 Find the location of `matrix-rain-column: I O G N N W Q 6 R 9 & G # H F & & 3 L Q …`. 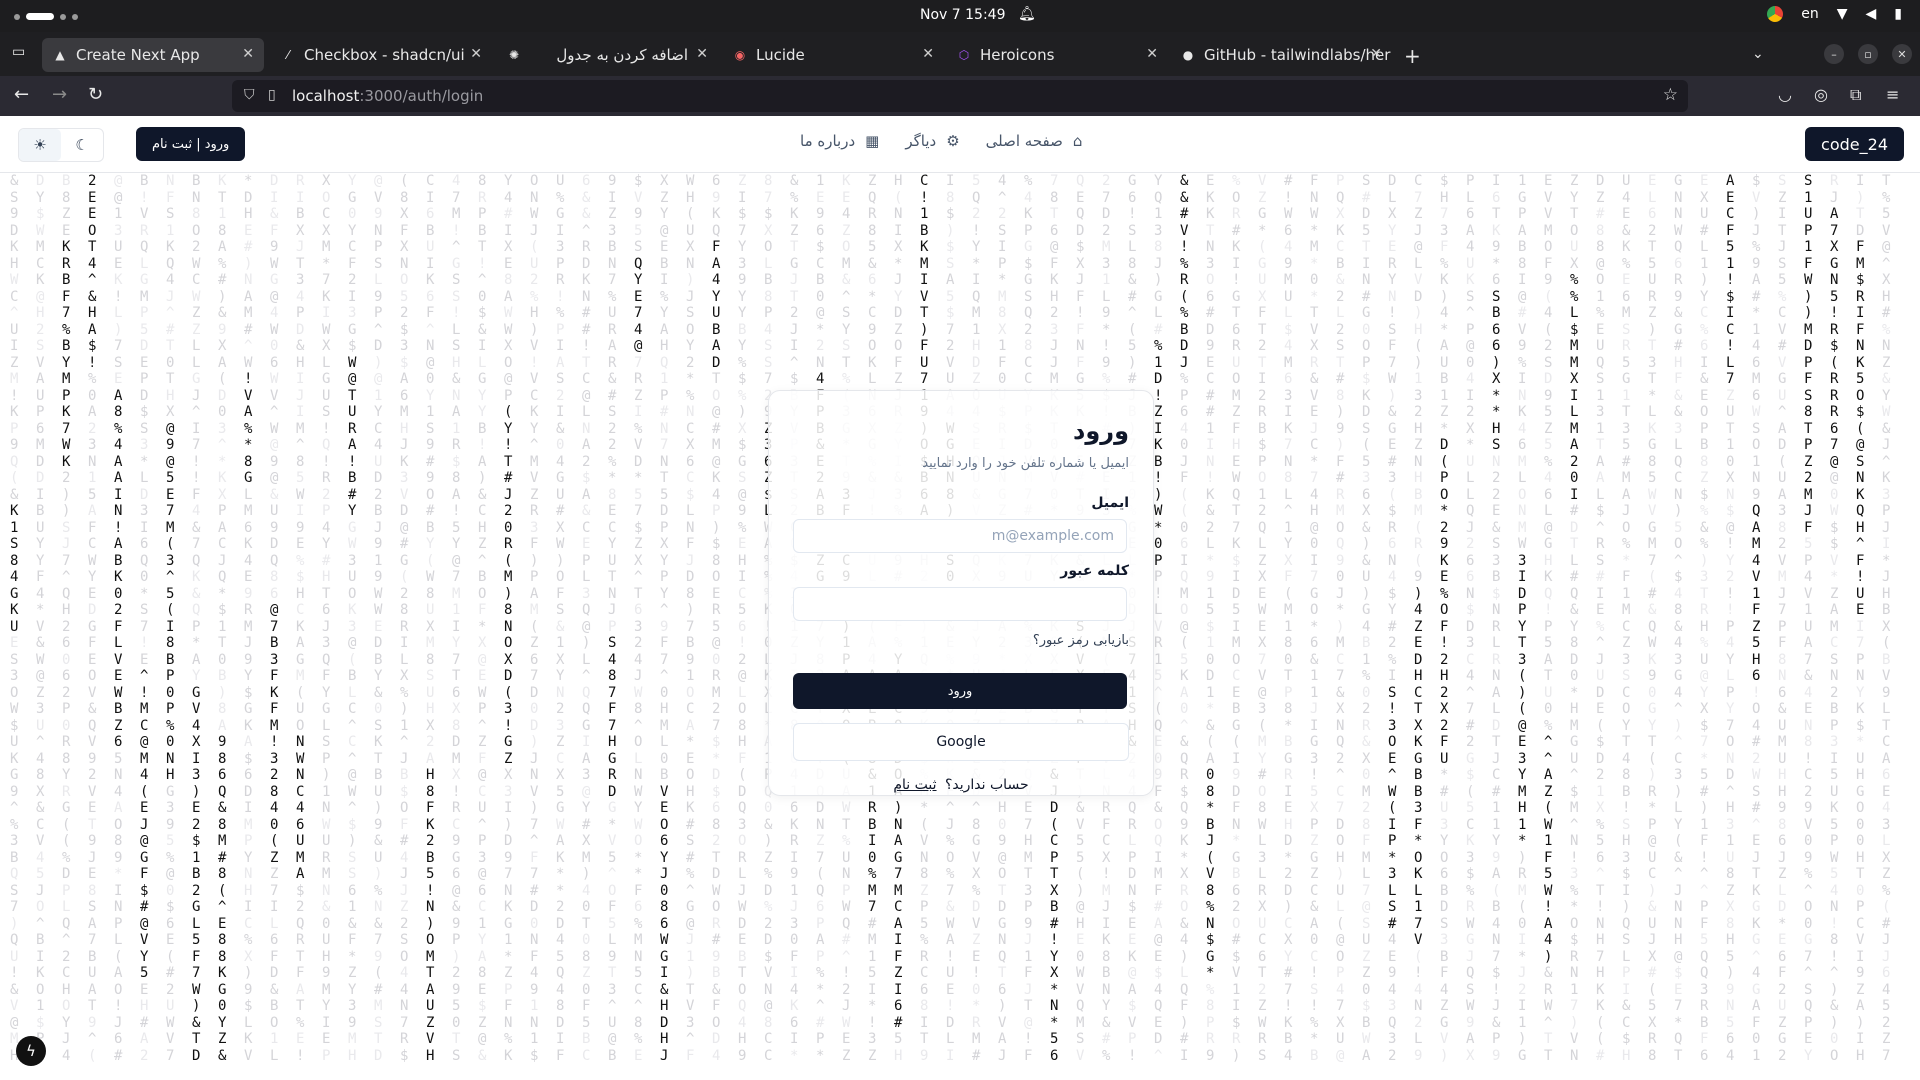

matrix-rain-column: I O G N N W Q 6 R 9 & G # H F & & 3 L Q … is located at coordinates (1678, 602).